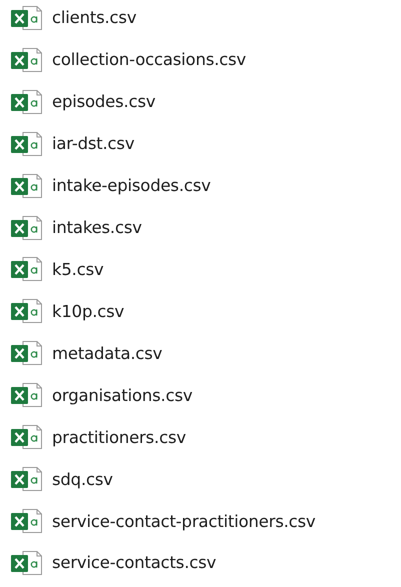 Image resolution: width=401 pixels, height=587 pixels. What do you see at coordinates (107, 353) in the screenshot?
I see `file-name: metadata.csv` at bounding box center [107, 353].